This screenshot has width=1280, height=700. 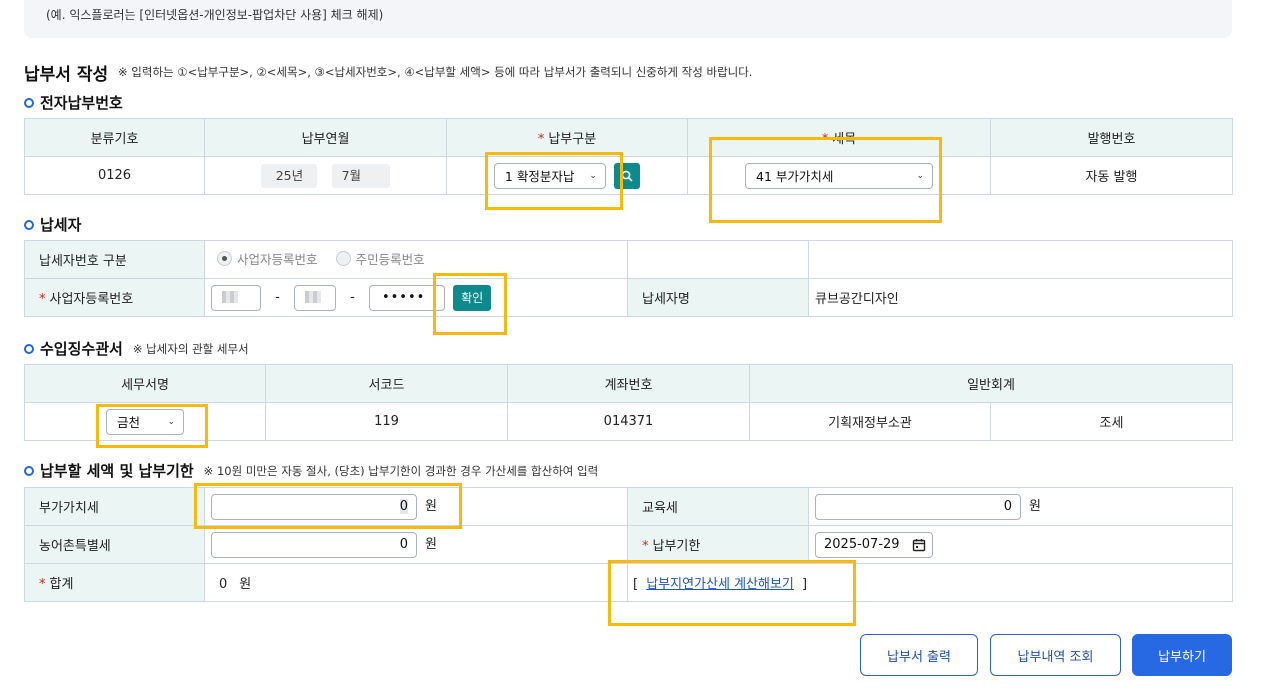 What do you see at coordinates (114, 175) in the screenshot?
I see `class-code-value: 0126` at bounding box center [114, 175].